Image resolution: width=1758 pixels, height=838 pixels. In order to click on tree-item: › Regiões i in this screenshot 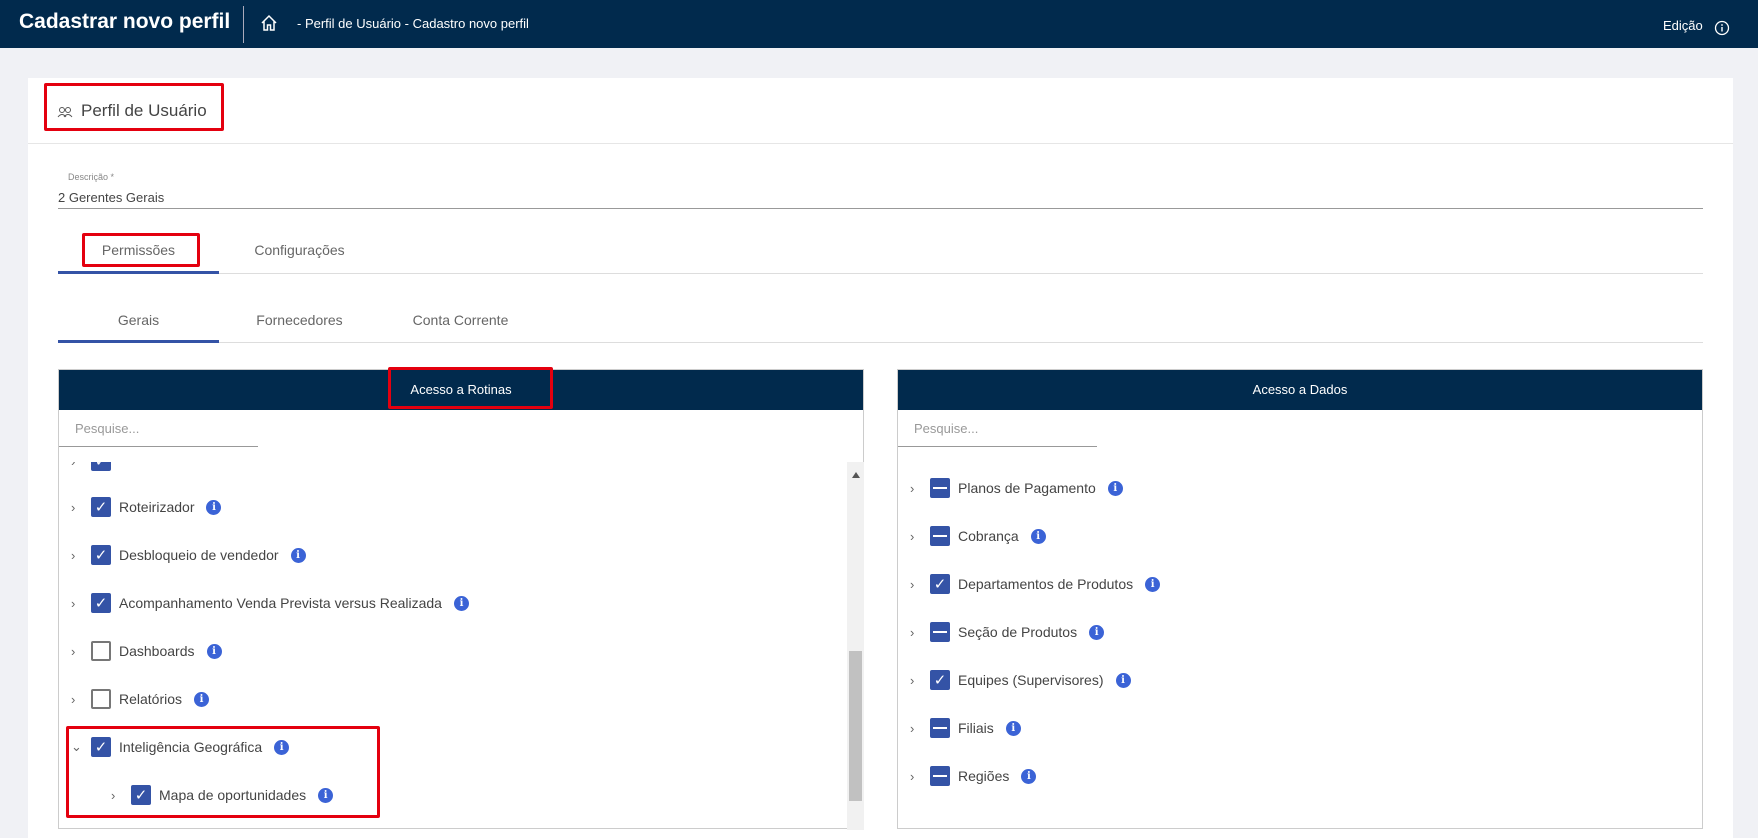, I will do `click(973, 776)`.